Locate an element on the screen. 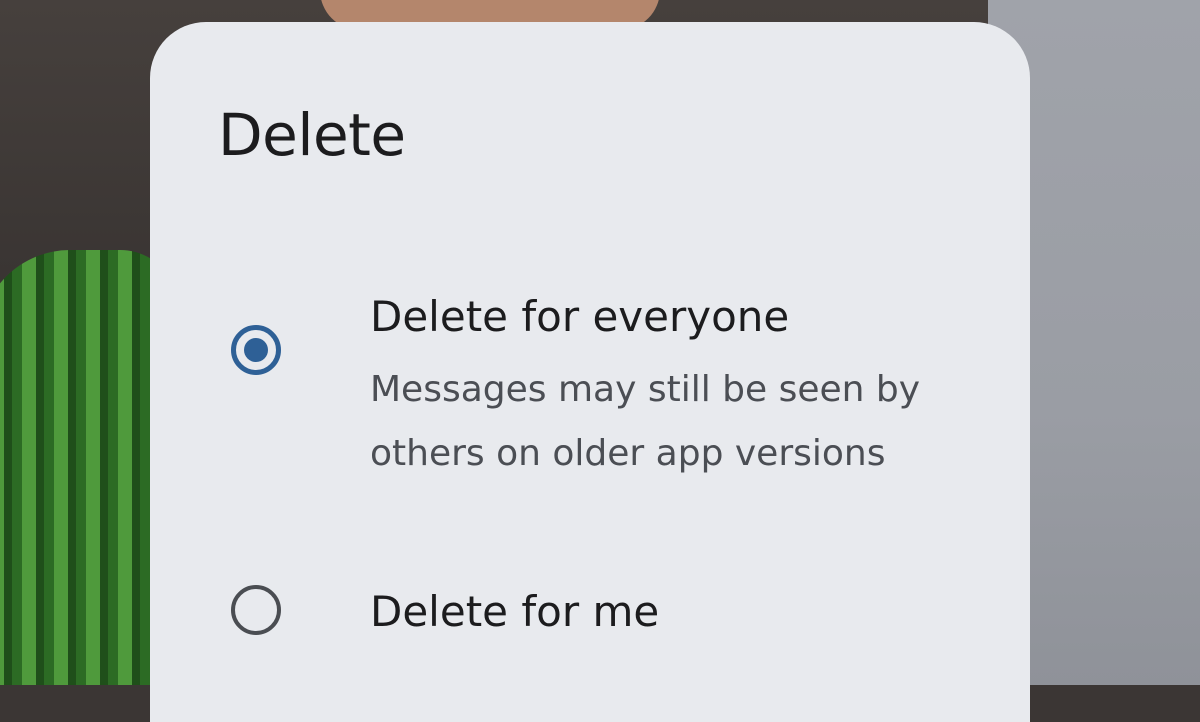 The image size is (1200, 722). radio-dot is located at coordinates (256, 350).